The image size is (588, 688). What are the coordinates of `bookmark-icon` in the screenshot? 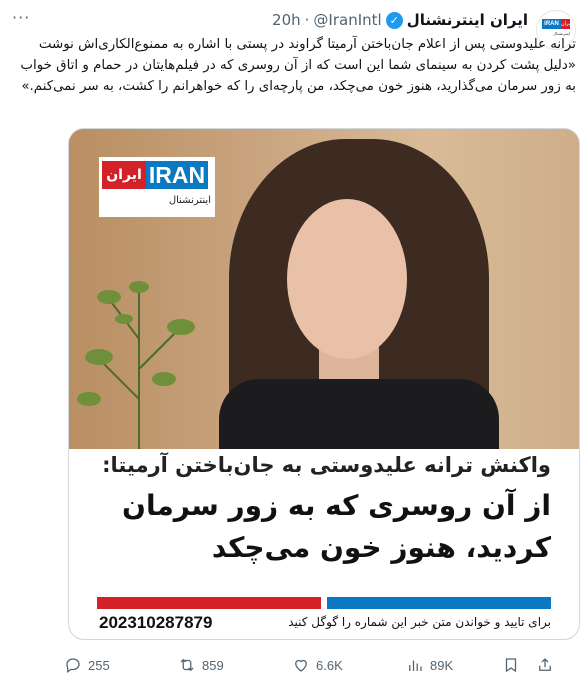 It's located at (511, 665).